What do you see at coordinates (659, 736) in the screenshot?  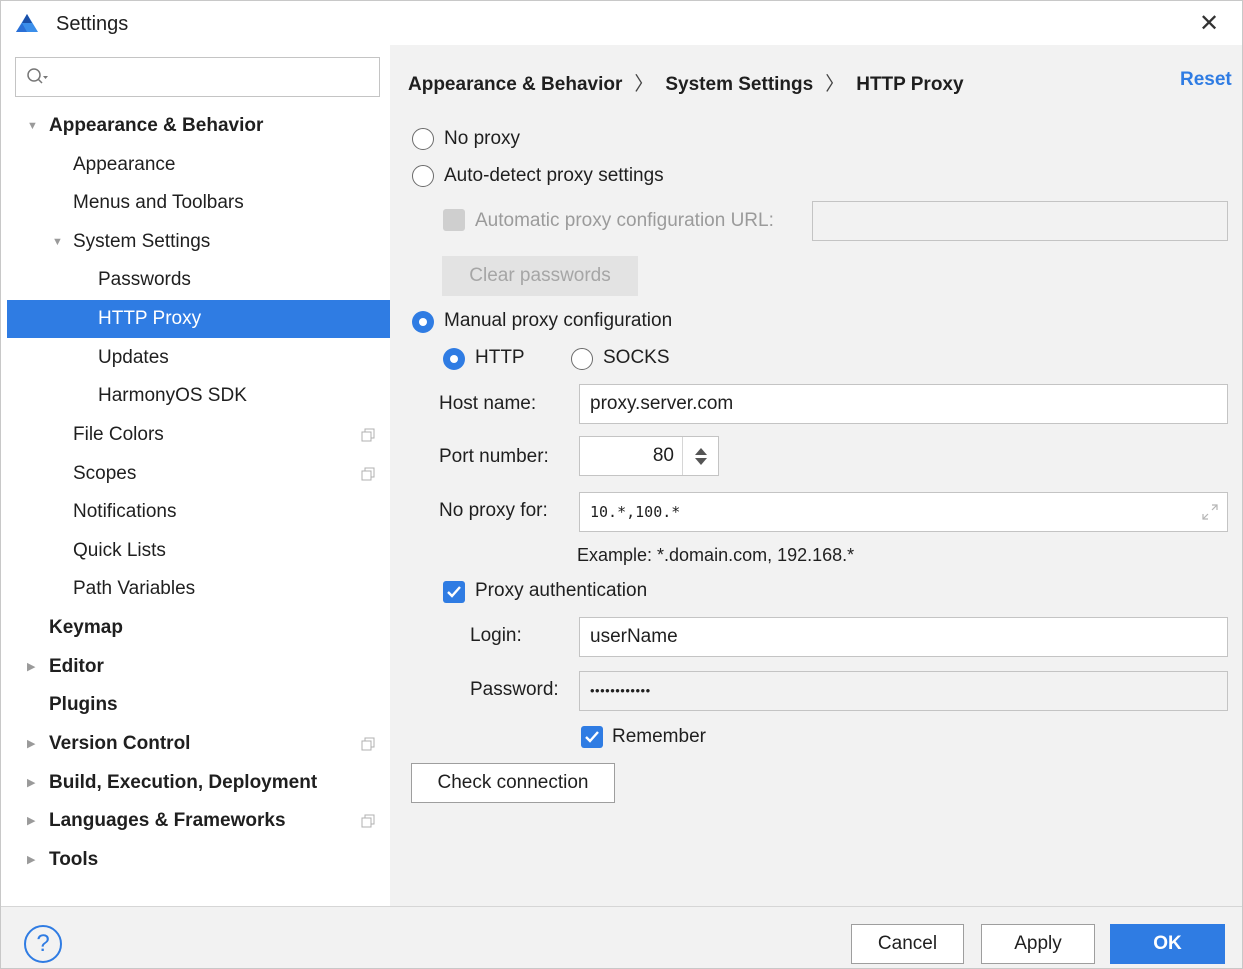 I see `remember-label: Remember` at bounding box center [659, 736].